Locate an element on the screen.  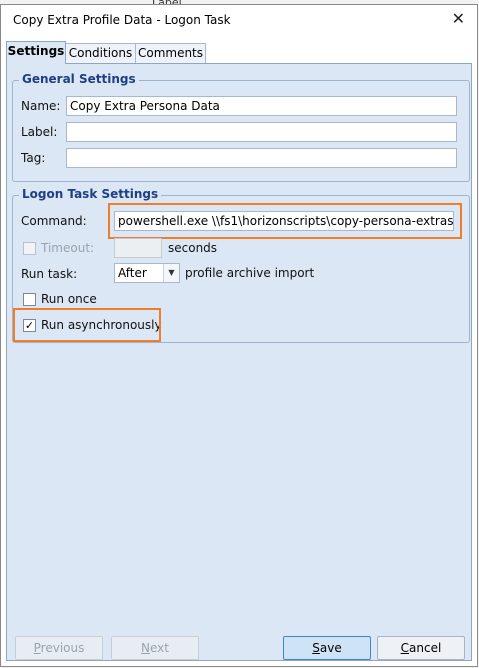
tab-settings-label: Settings is located at coordinates (36, 51).